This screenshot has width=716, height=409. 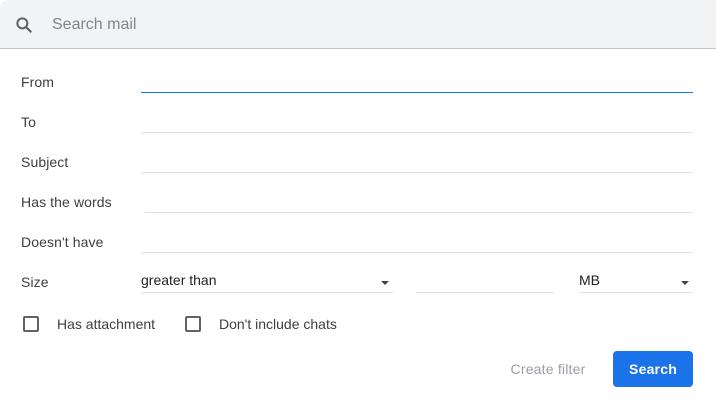 I want to click on doesnt-have-row: Doesn't have, so click(x=357, y=243).